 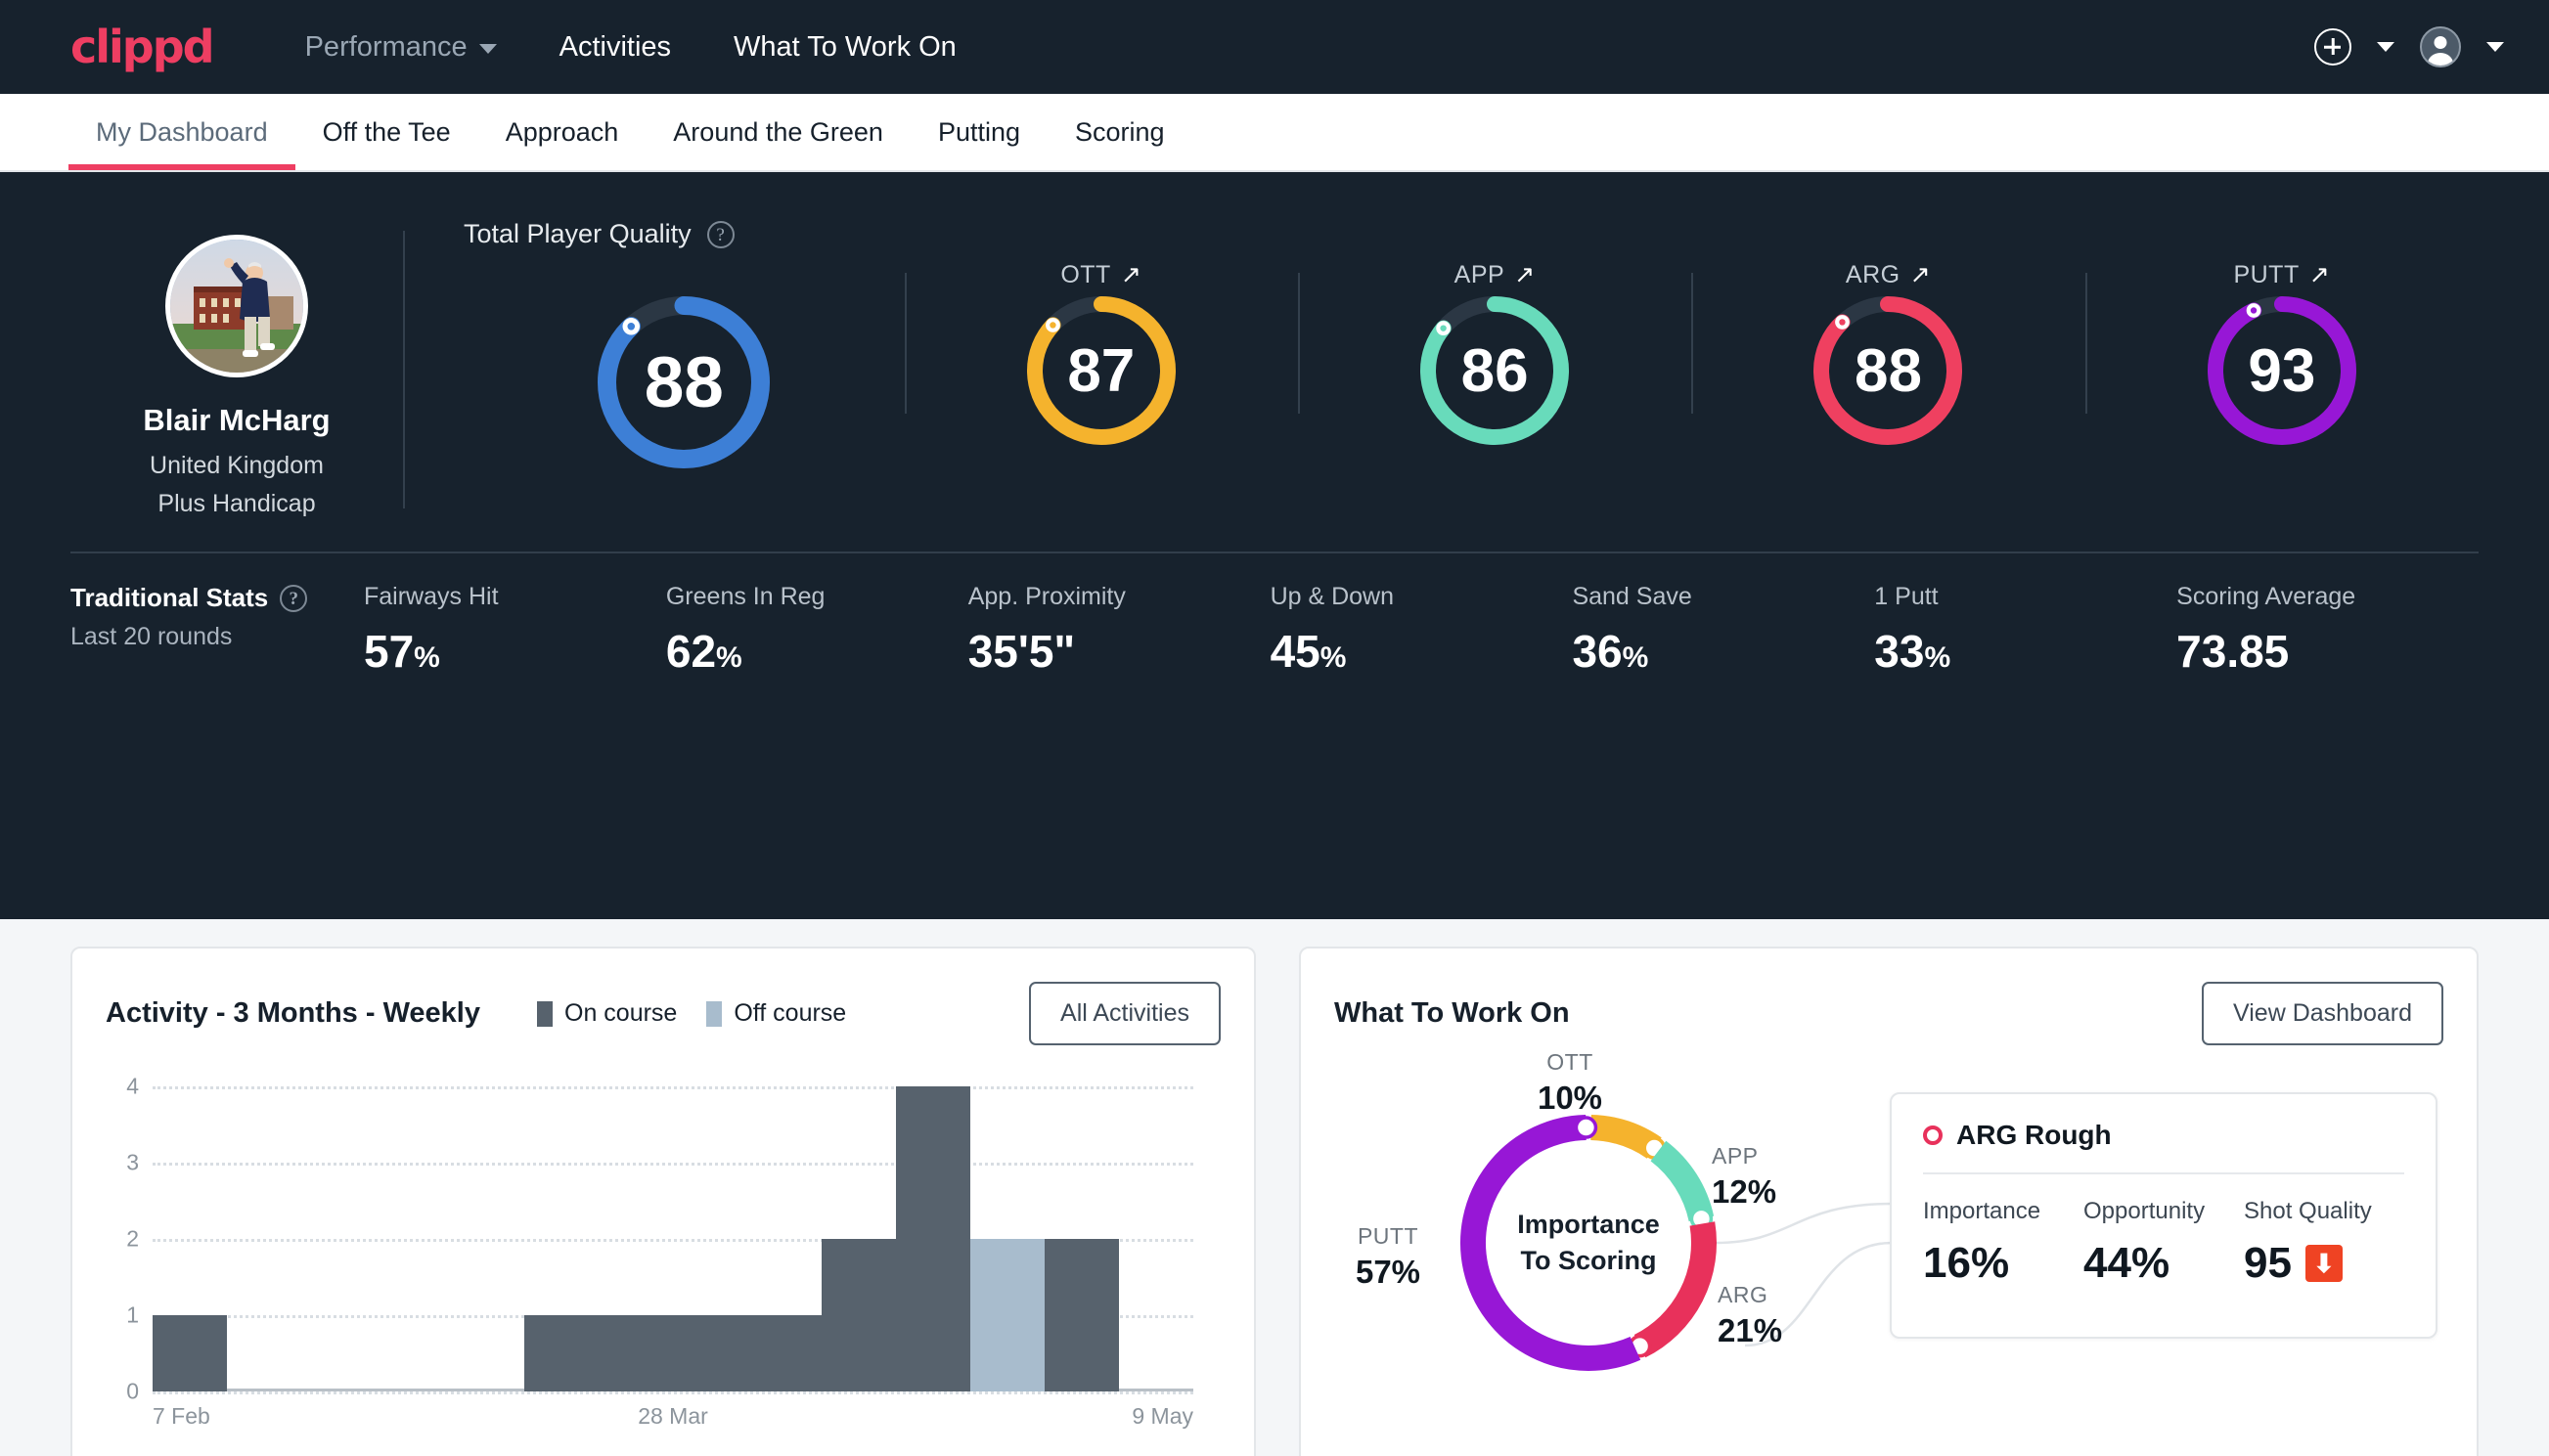 What do you see at coordinates (181, 132) in the screenshot?
I see `tab-my-dashboard: My Dashboard` at bounding box center [181, 132].